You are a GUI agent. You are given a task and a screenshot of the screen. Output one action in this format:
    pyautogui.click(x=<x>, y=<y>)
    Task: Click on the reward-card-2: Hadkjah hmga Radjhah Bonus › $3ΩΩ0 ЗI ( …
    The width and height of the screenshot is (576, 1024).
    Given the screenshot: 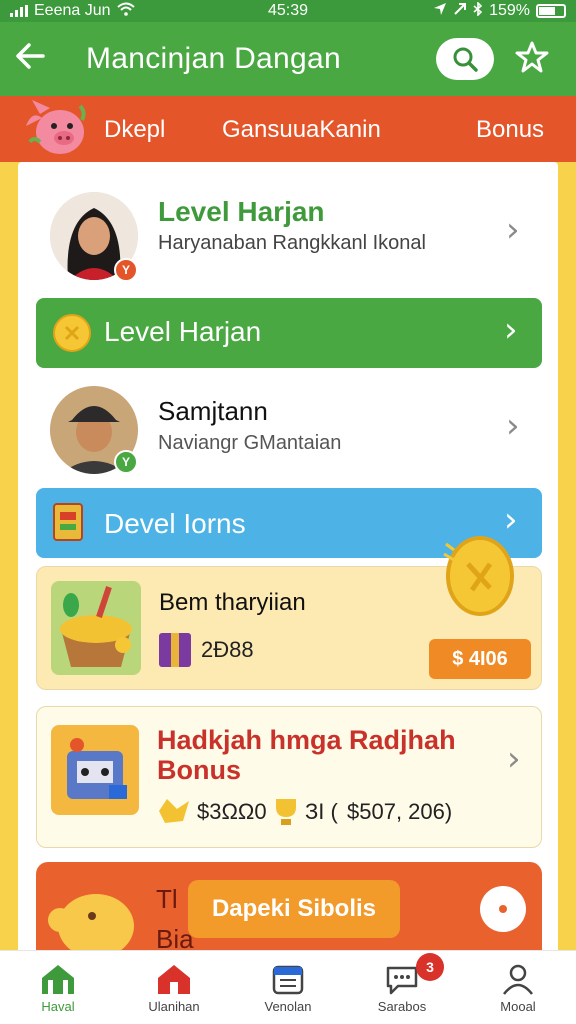 What is the action you would take?
    pyautogui.click(x=289, y=777)
    